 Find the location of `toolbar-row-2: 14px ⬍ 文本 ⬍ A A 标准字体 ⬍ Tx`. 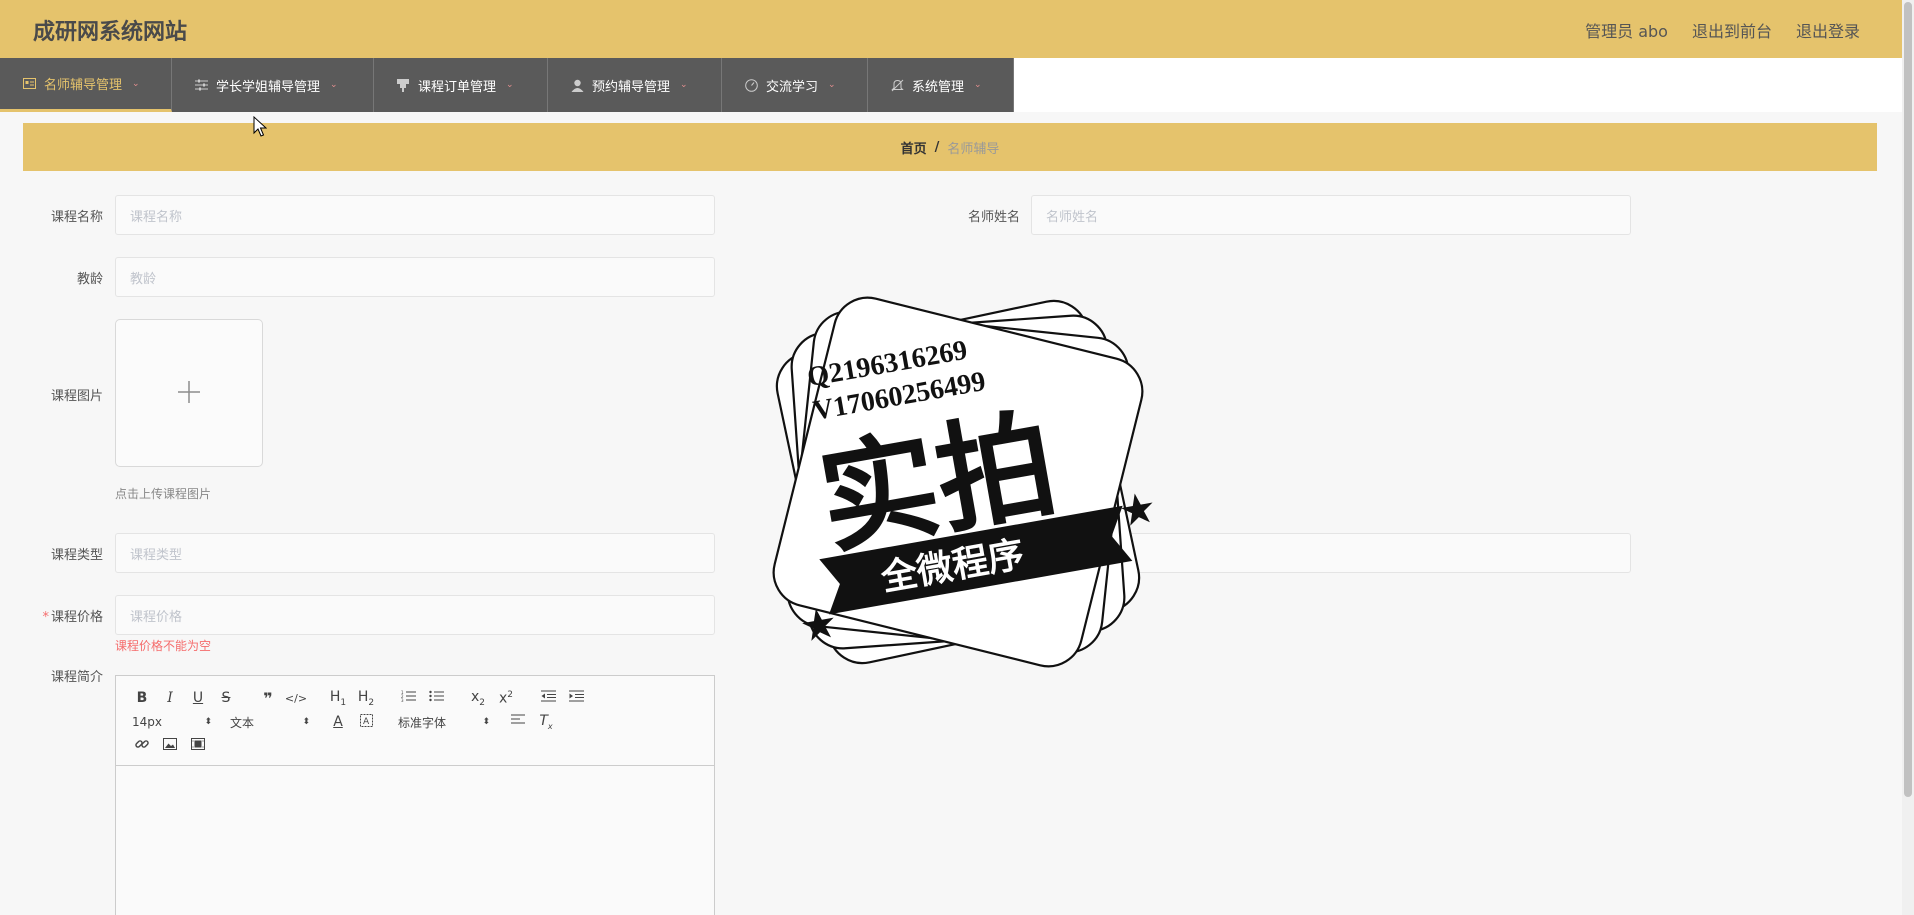

toolbar-row-2: 14px ⬍ 文本 ⬍ A A 标准字体 ⬍ Tx is located at coordinates (415, 722).